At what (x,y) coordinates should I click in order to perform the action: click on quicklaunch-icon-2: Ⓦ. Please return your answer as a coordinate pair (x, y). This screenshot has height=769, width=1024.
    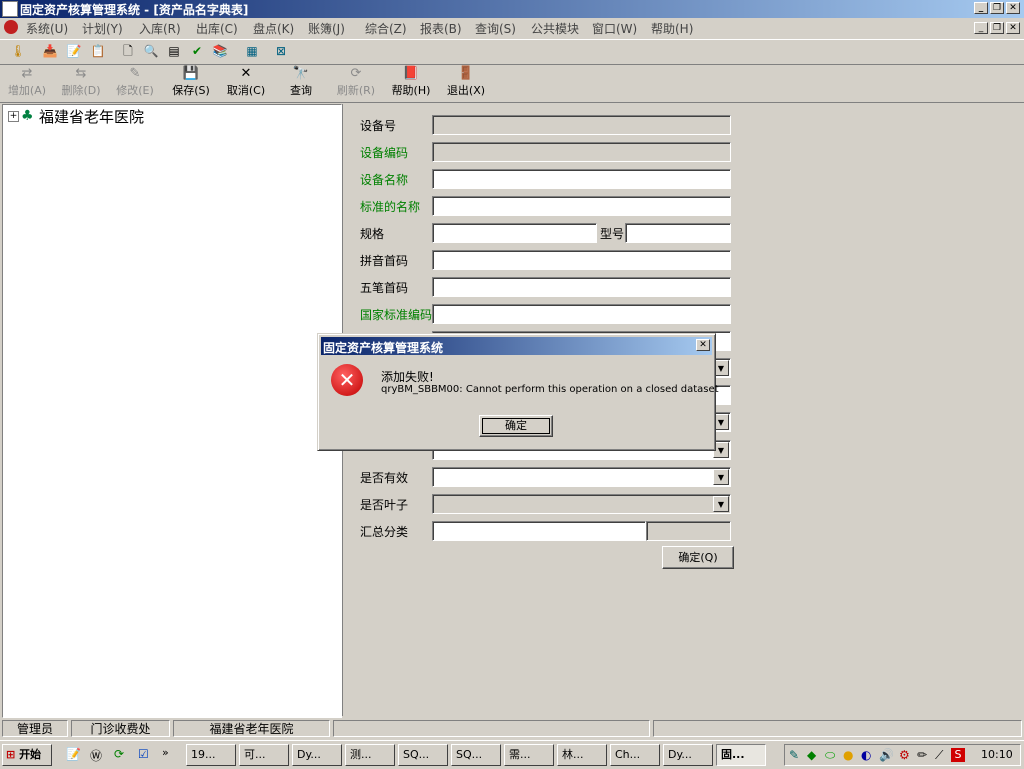
    Looking at the image, I should click on (96, 755).